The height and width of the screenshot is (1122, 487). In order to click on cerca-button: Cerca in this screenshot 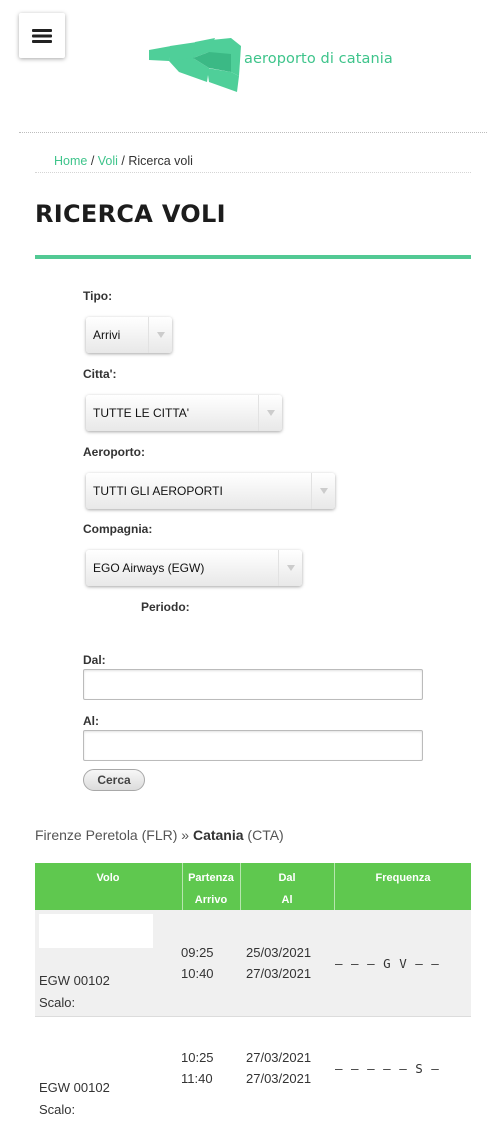, I will do `click(114, 780)`.